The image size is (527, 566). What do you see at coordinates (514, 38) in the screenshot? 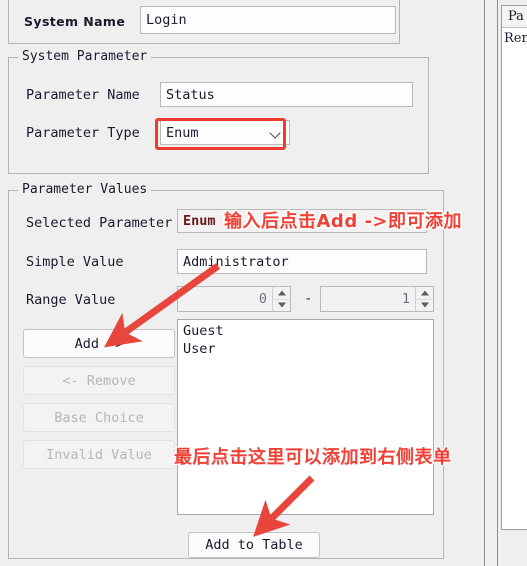
I see `side-table-cell: Rem` at bounding box center [514, 38].